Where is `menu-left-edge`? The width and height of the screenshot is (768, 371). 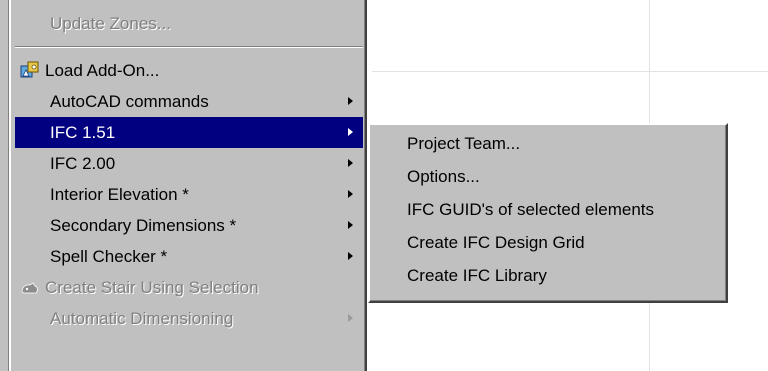
menu-left-edge is located at coordinates (4, 185).